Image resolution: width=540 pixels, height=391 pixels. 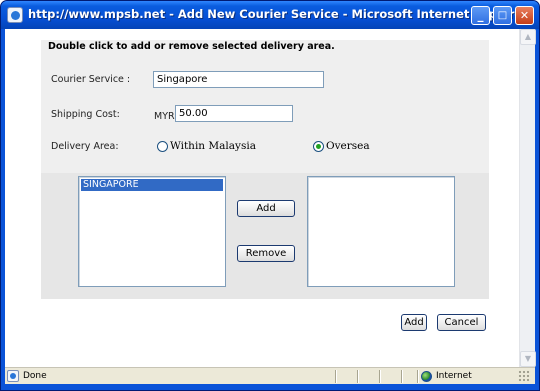 What do you see at coordinates (15, 15) in the screenshot?
I see `ie-page-icon` at bounding box center [15, 15].